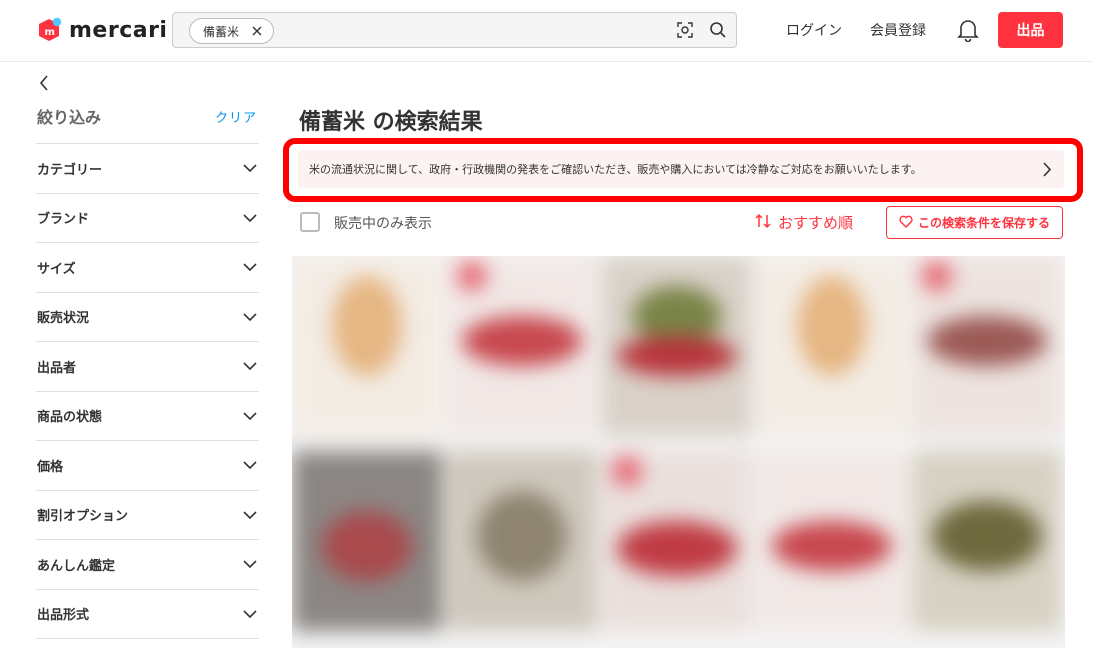 This screenshot has width=1093, height=648. What do you see at coordinates (63, 220) in the screenshot?
I see `filter-label: ブランド` at bounding box center [63, 220].